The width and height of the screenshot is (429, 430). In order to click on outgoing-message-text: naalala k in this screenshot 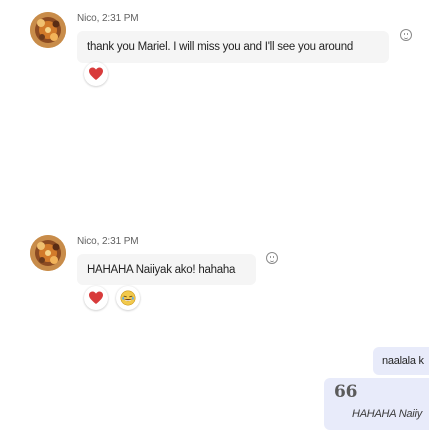, I will do `click(403, 361)`.